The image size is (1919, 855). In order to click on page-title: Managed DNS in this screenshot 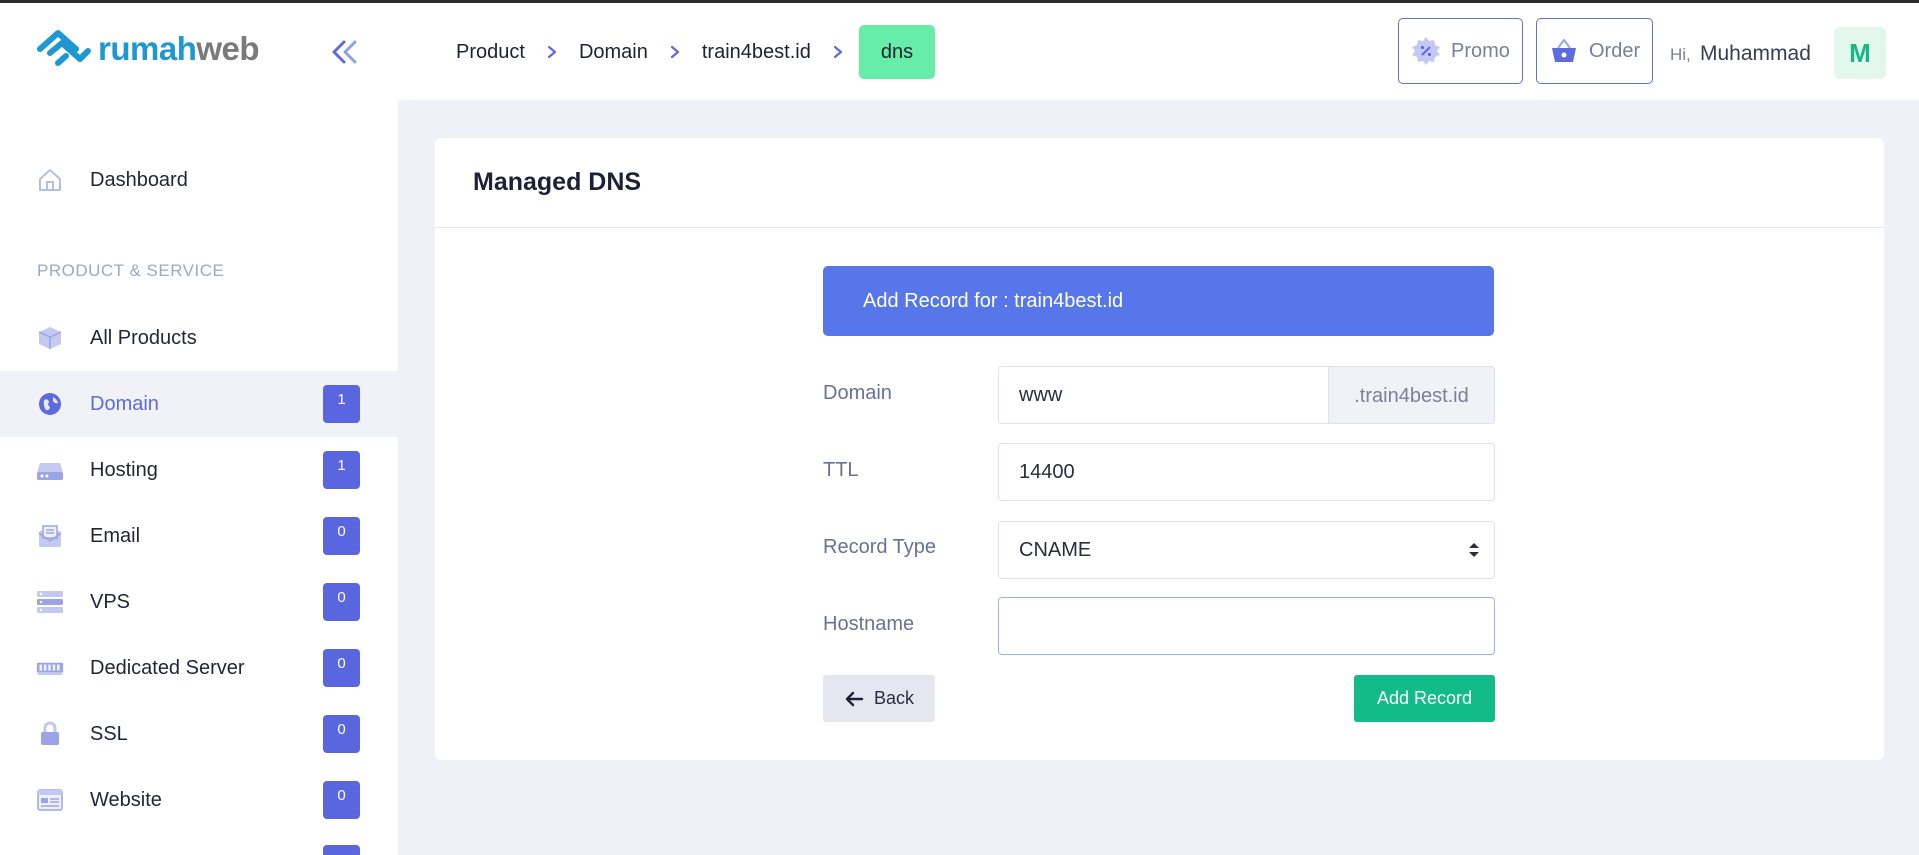, I will do `click(557, 182)`.